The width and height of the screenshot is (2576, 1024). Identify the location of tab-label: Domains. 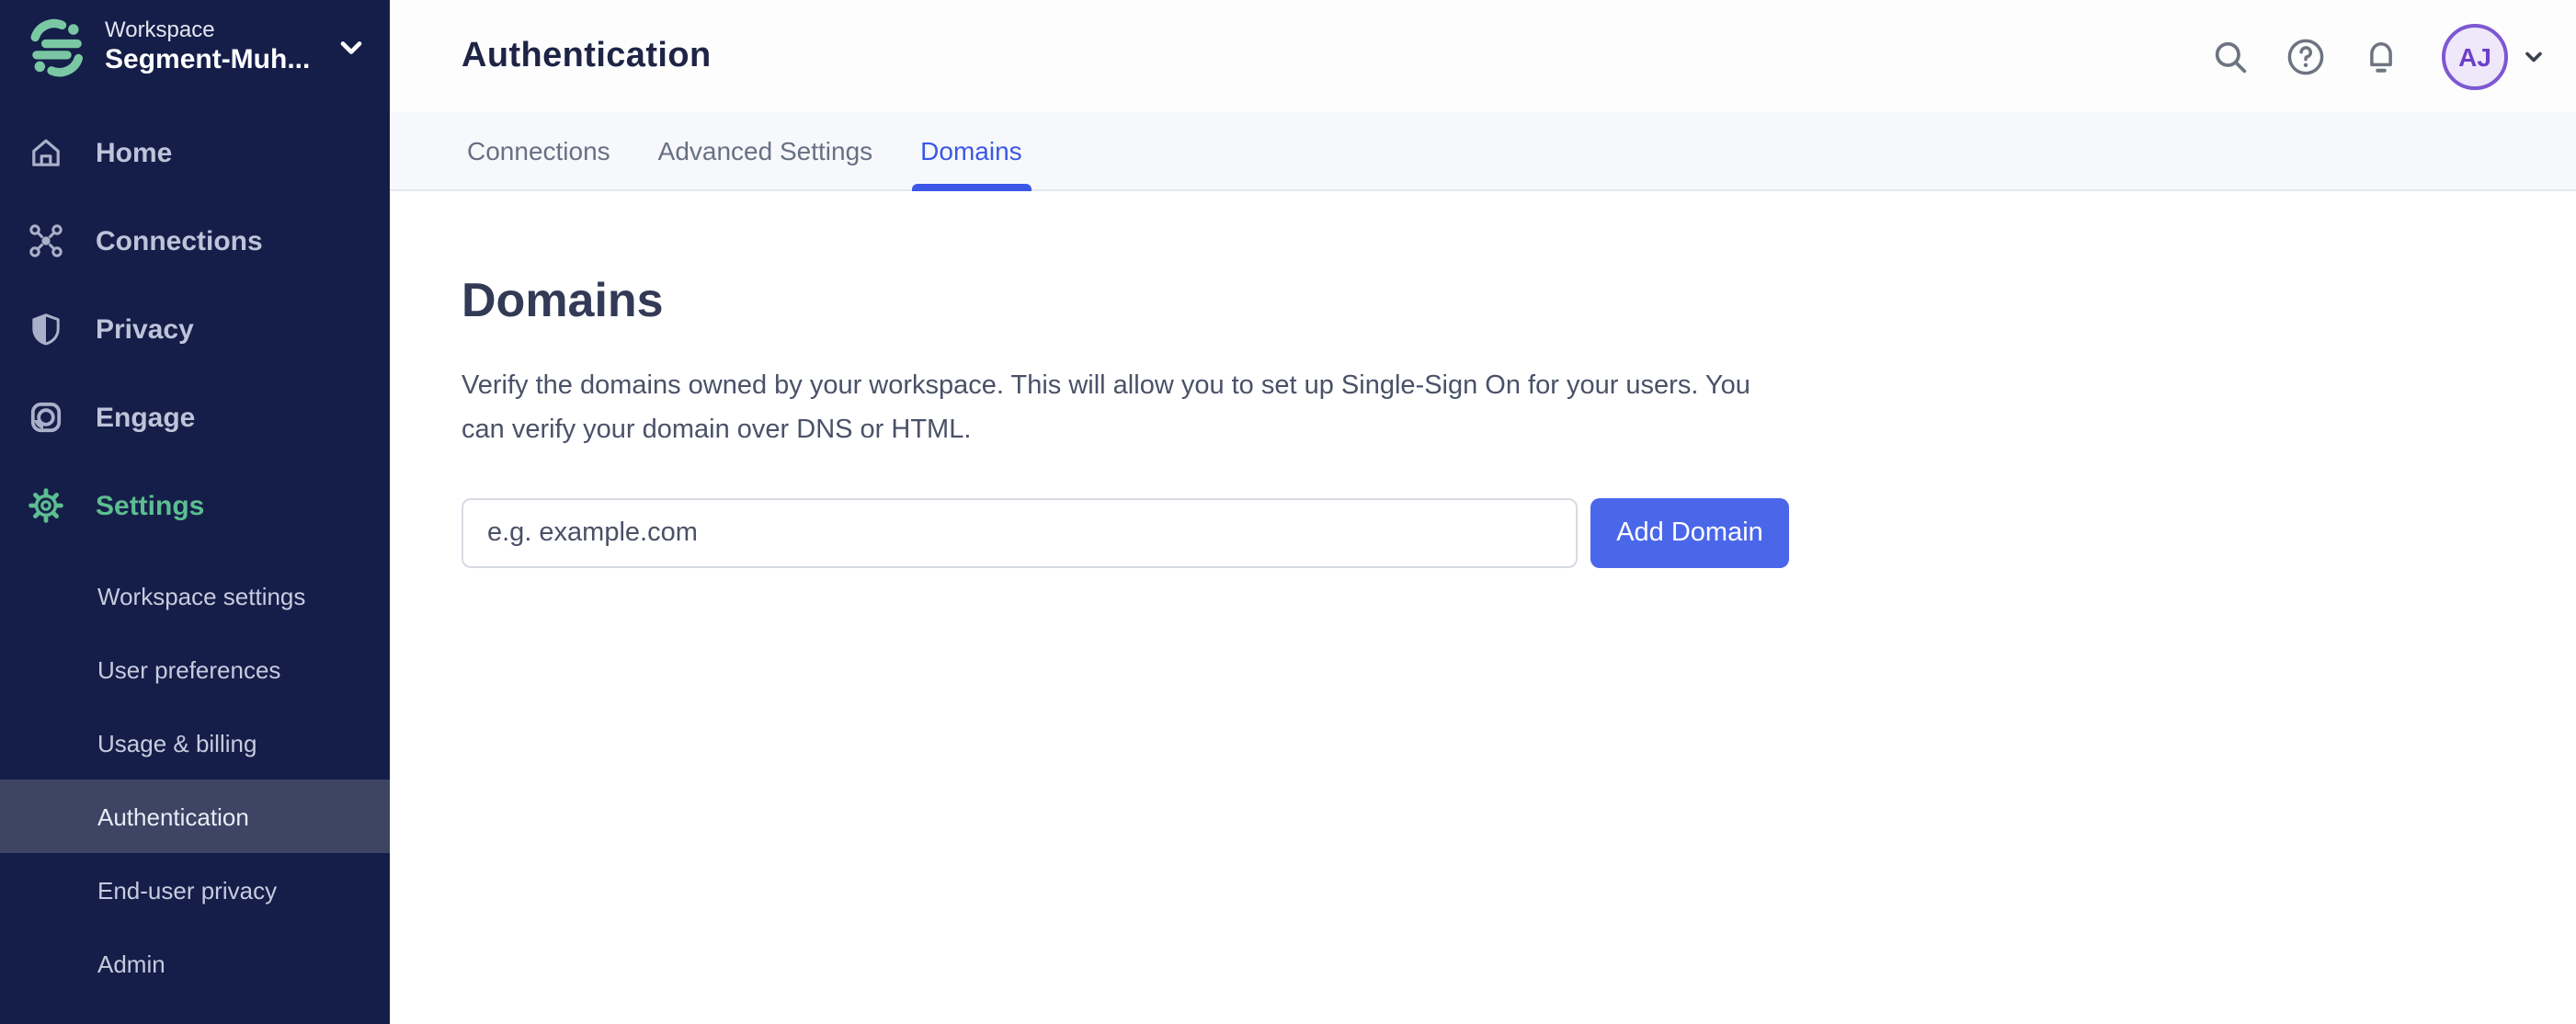
(971, 150).